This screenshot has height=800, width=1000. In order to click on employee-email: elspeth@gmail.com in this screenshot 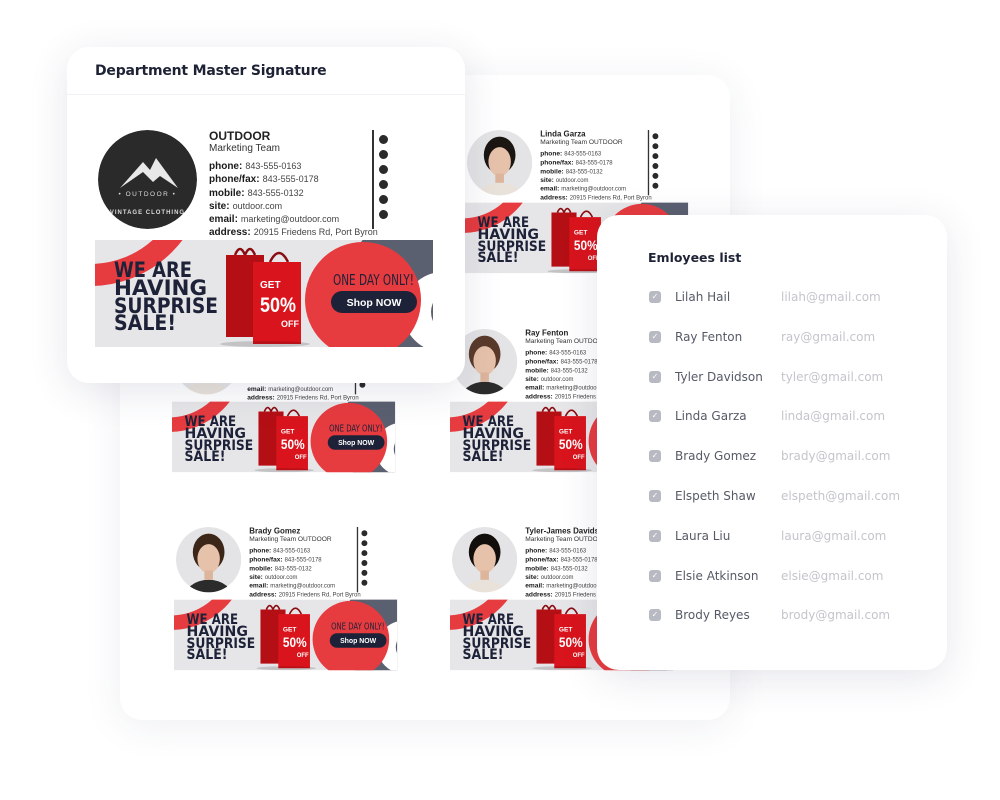, I will do `click(841, 496)`.